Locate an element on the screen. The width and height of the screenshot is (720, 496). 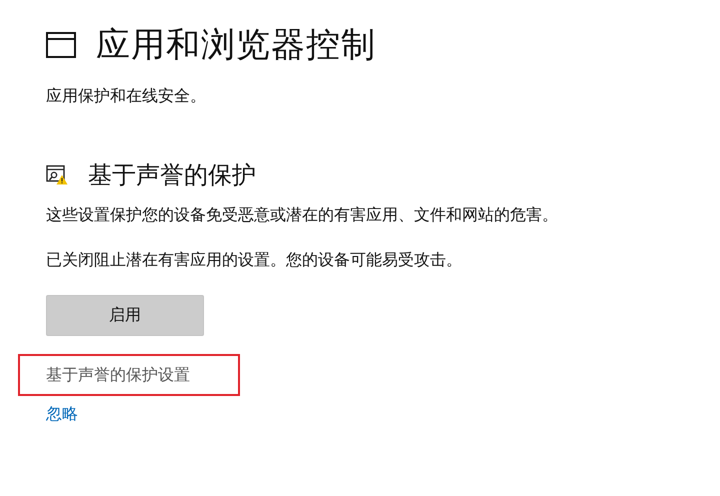
section-title: 基于声誉的保护 is located at coordinates (172, 175).